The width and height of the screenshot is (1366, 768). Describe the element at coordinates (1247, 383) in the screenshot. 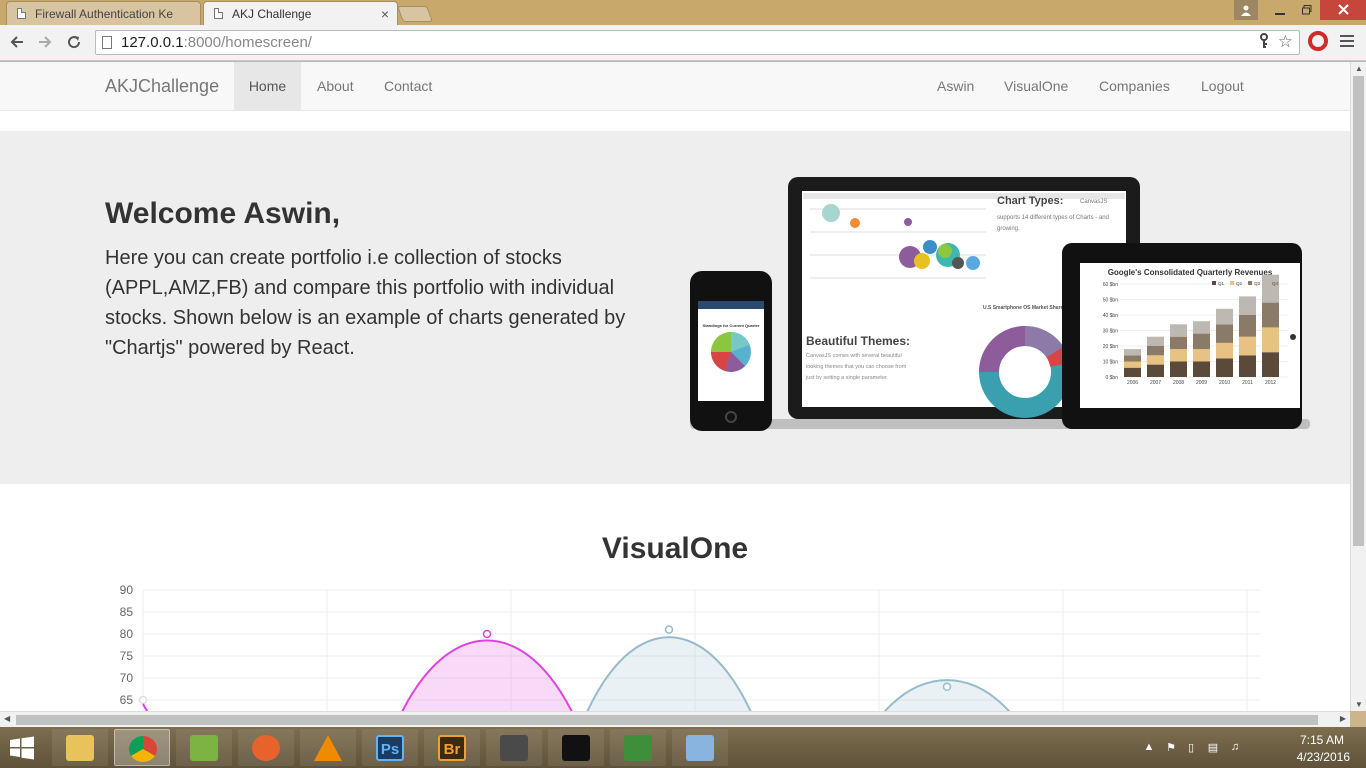

I see `tablet-year-label: 2011` at that location.